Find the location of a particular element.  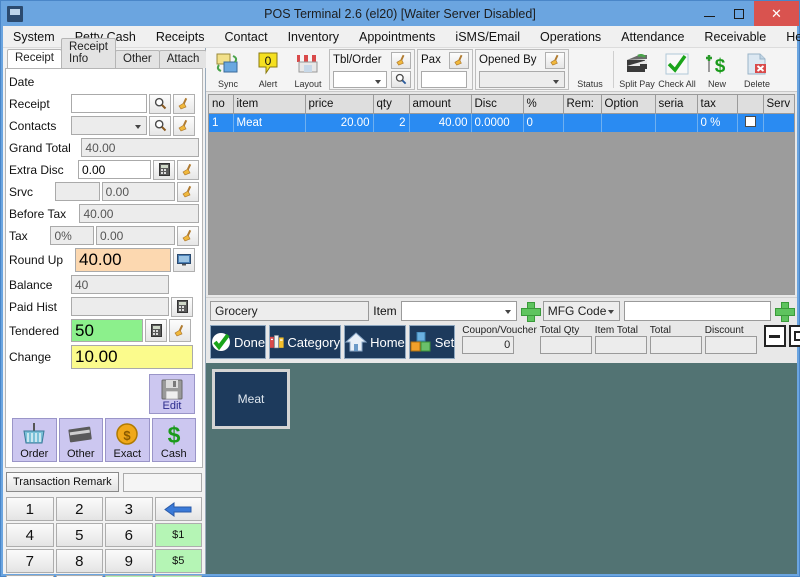

tbl-order-clear-button is located at coordinates (401, 60).